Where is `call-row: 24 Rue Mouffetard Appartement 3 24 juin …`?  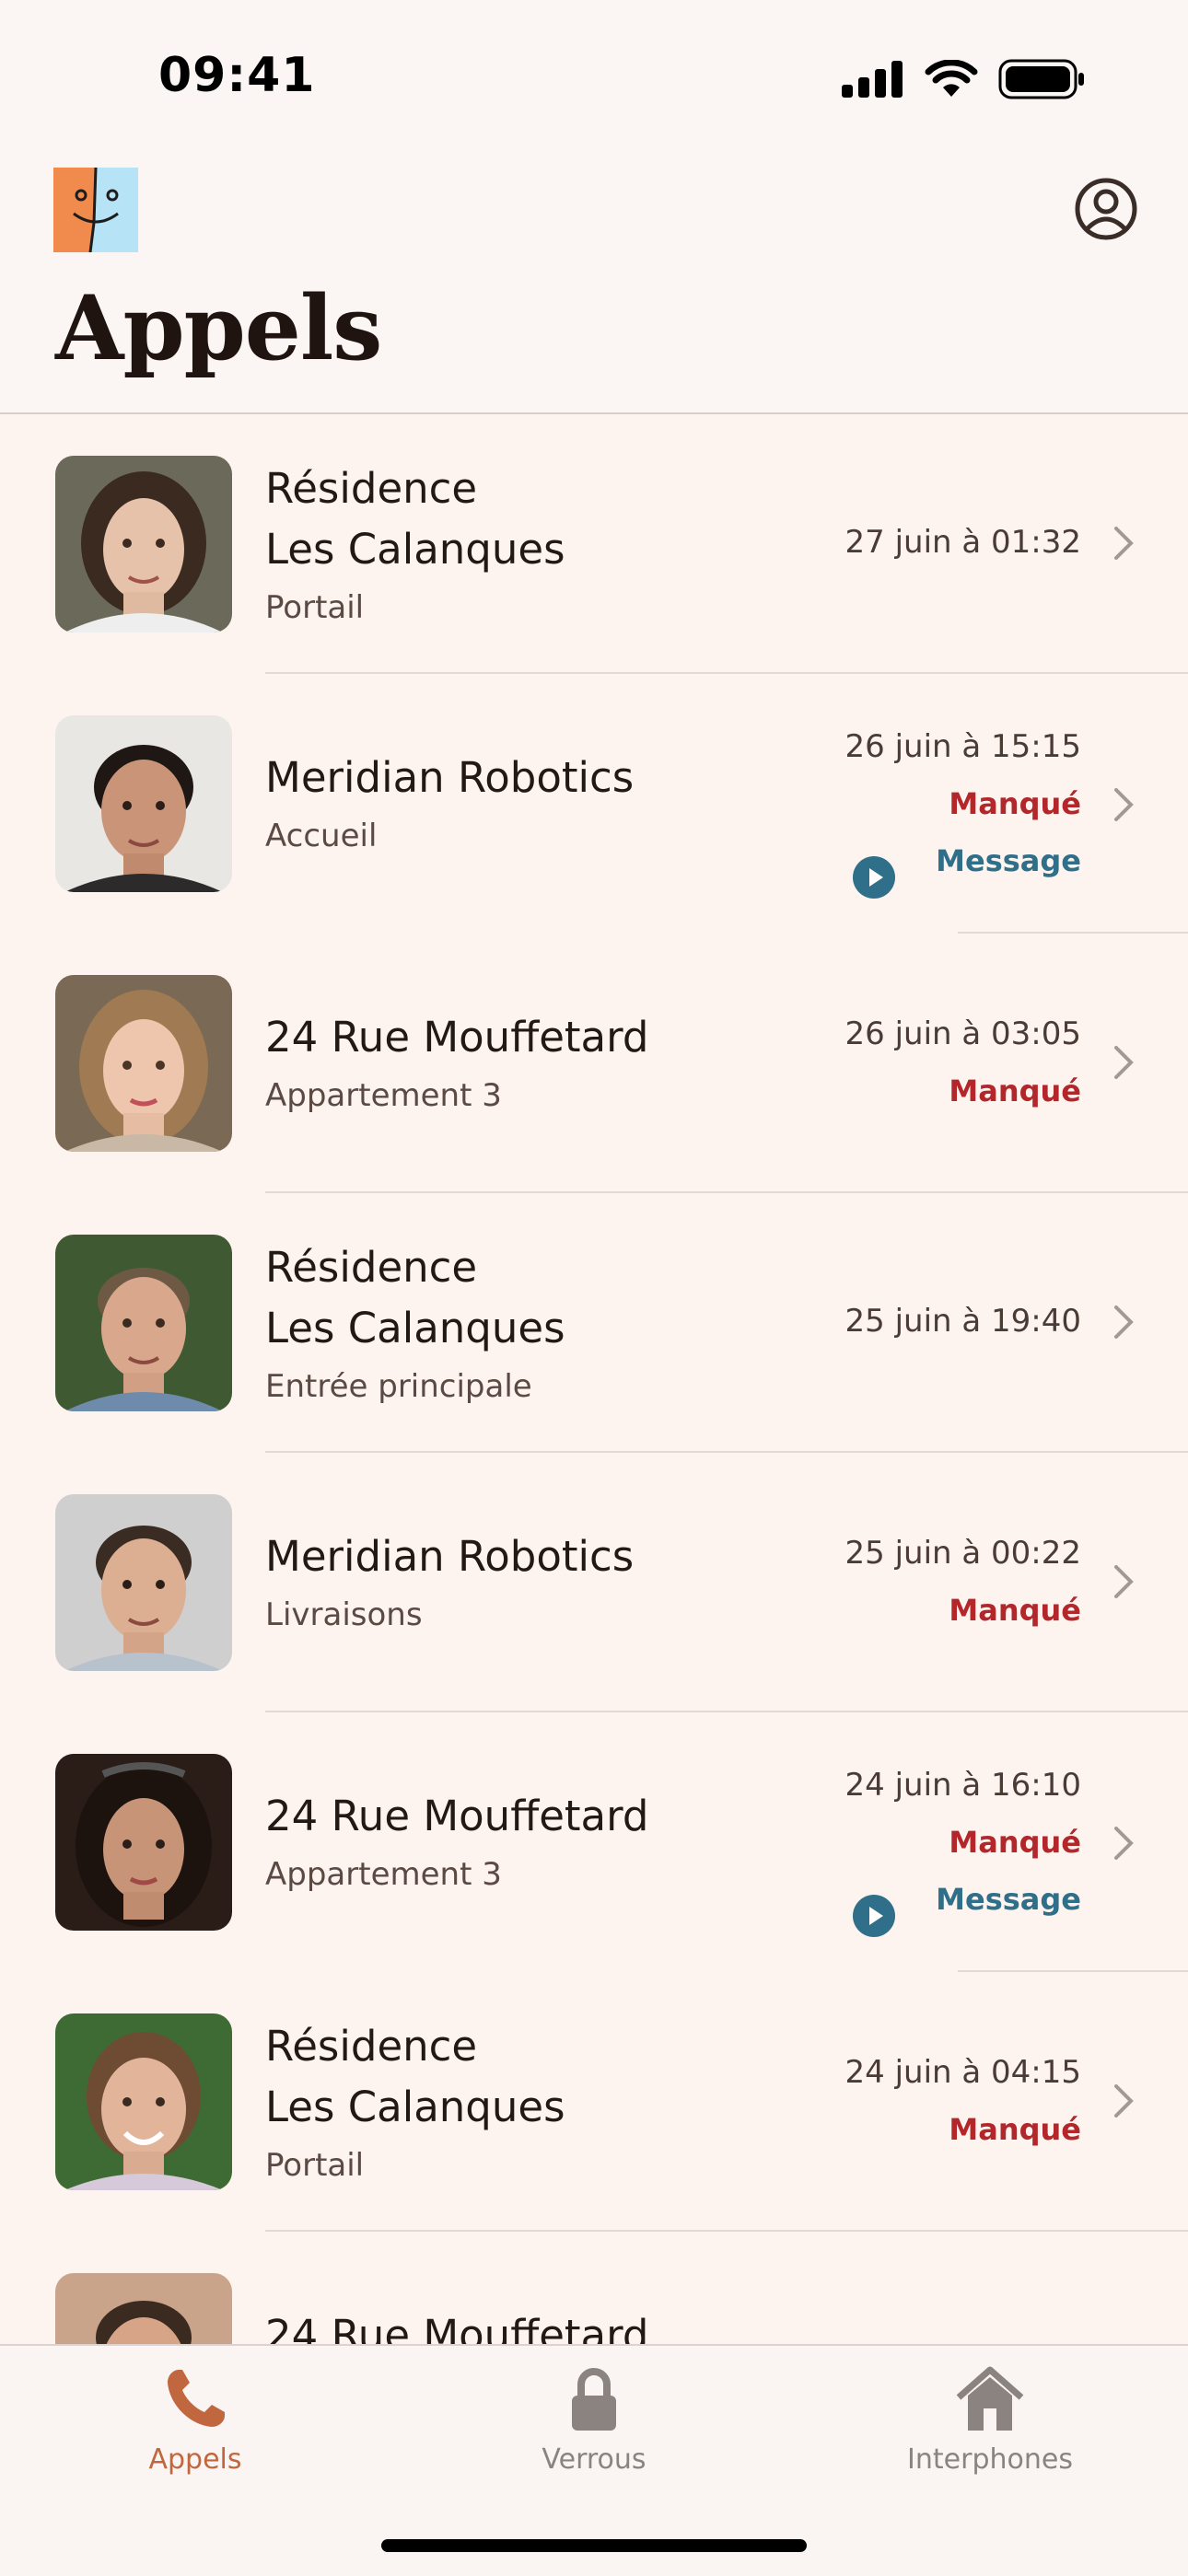
call-row: 24 Rue Mouffetard Appartement 3 24 juin … is located at coordinates (594, 1842).